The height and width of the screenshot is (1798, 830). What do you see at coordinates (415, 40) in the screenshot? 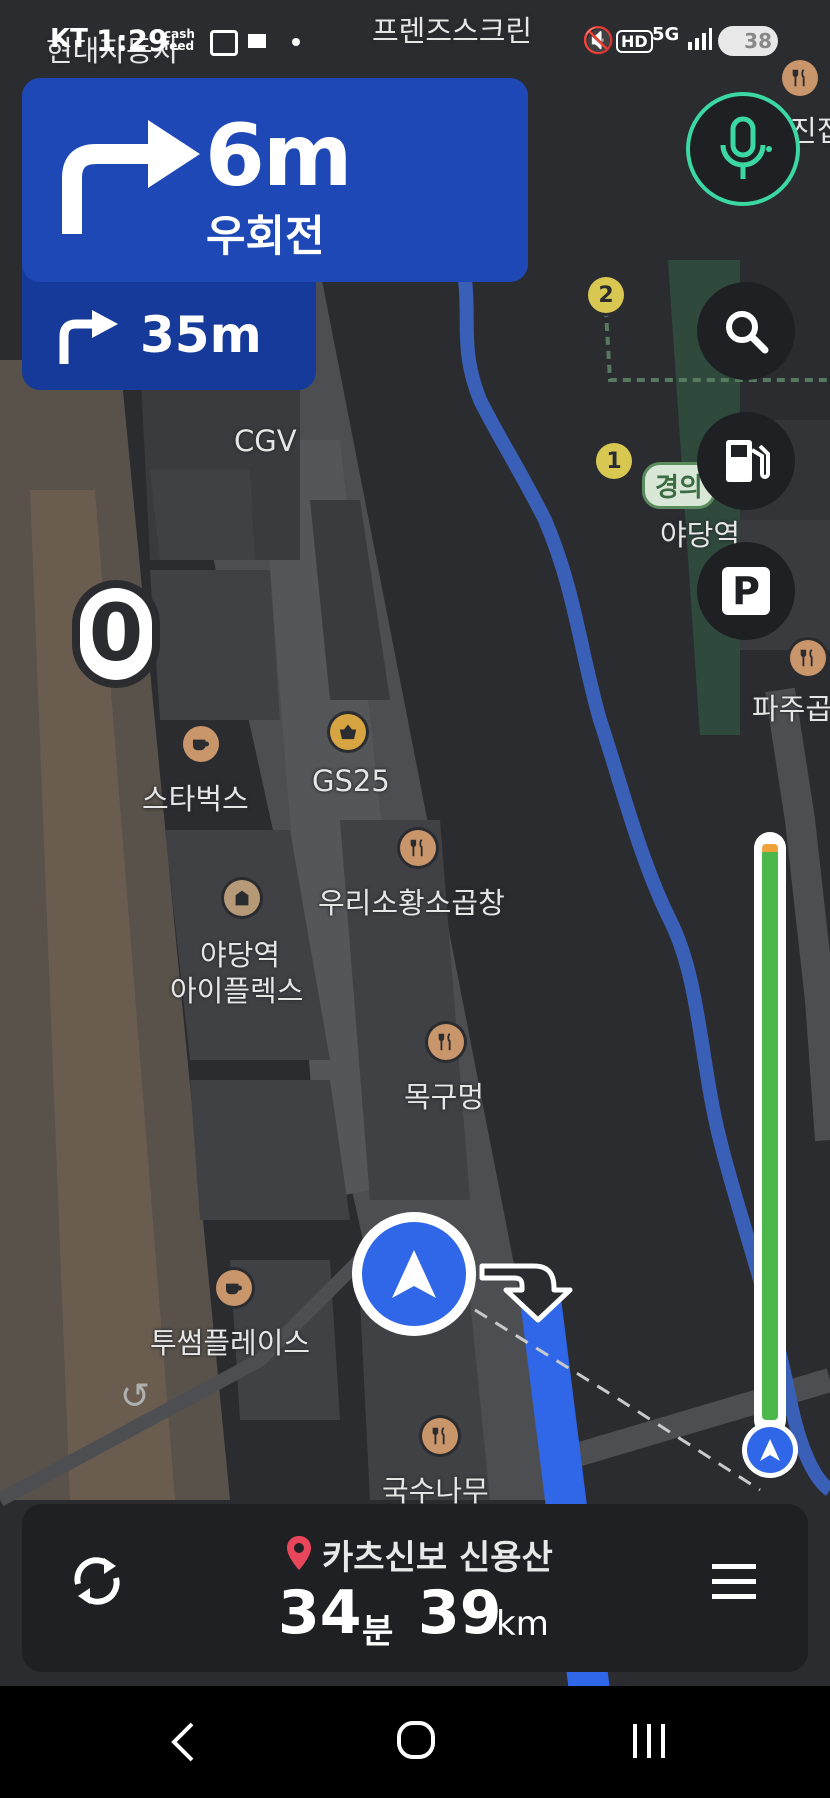
I see `status-bar: KT 1:29 cash feed 🔇 HD 5G 38` at bounding box center [415, 40].